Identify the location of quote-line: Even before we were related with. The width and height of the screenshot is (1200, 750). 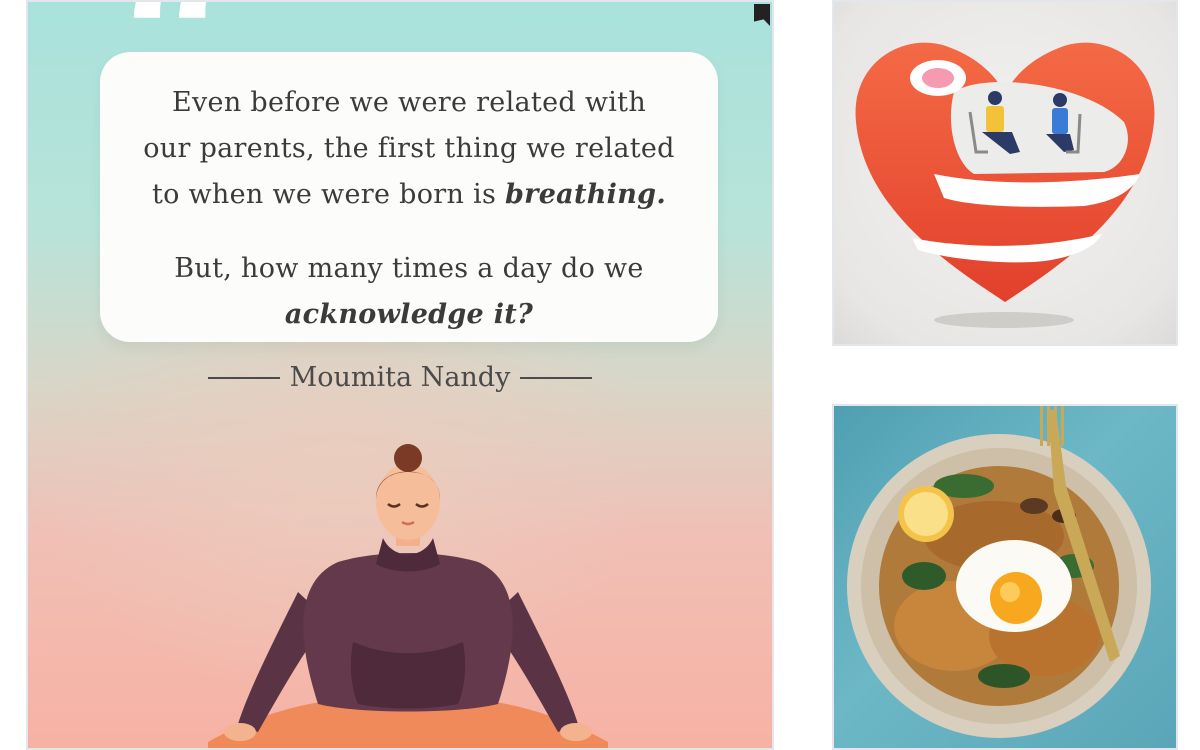
(409, 102).